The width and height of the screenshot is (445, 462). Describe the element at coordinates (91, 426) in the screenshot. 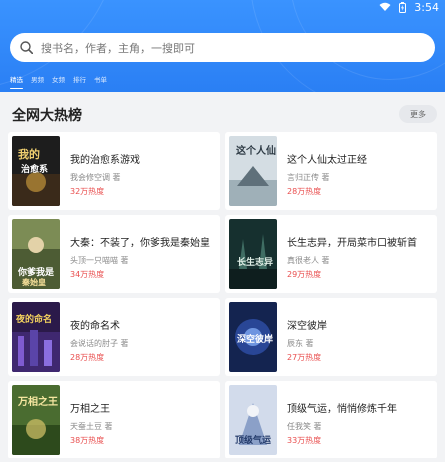

I see `book-author: 天蚕土豆 著` at that location.